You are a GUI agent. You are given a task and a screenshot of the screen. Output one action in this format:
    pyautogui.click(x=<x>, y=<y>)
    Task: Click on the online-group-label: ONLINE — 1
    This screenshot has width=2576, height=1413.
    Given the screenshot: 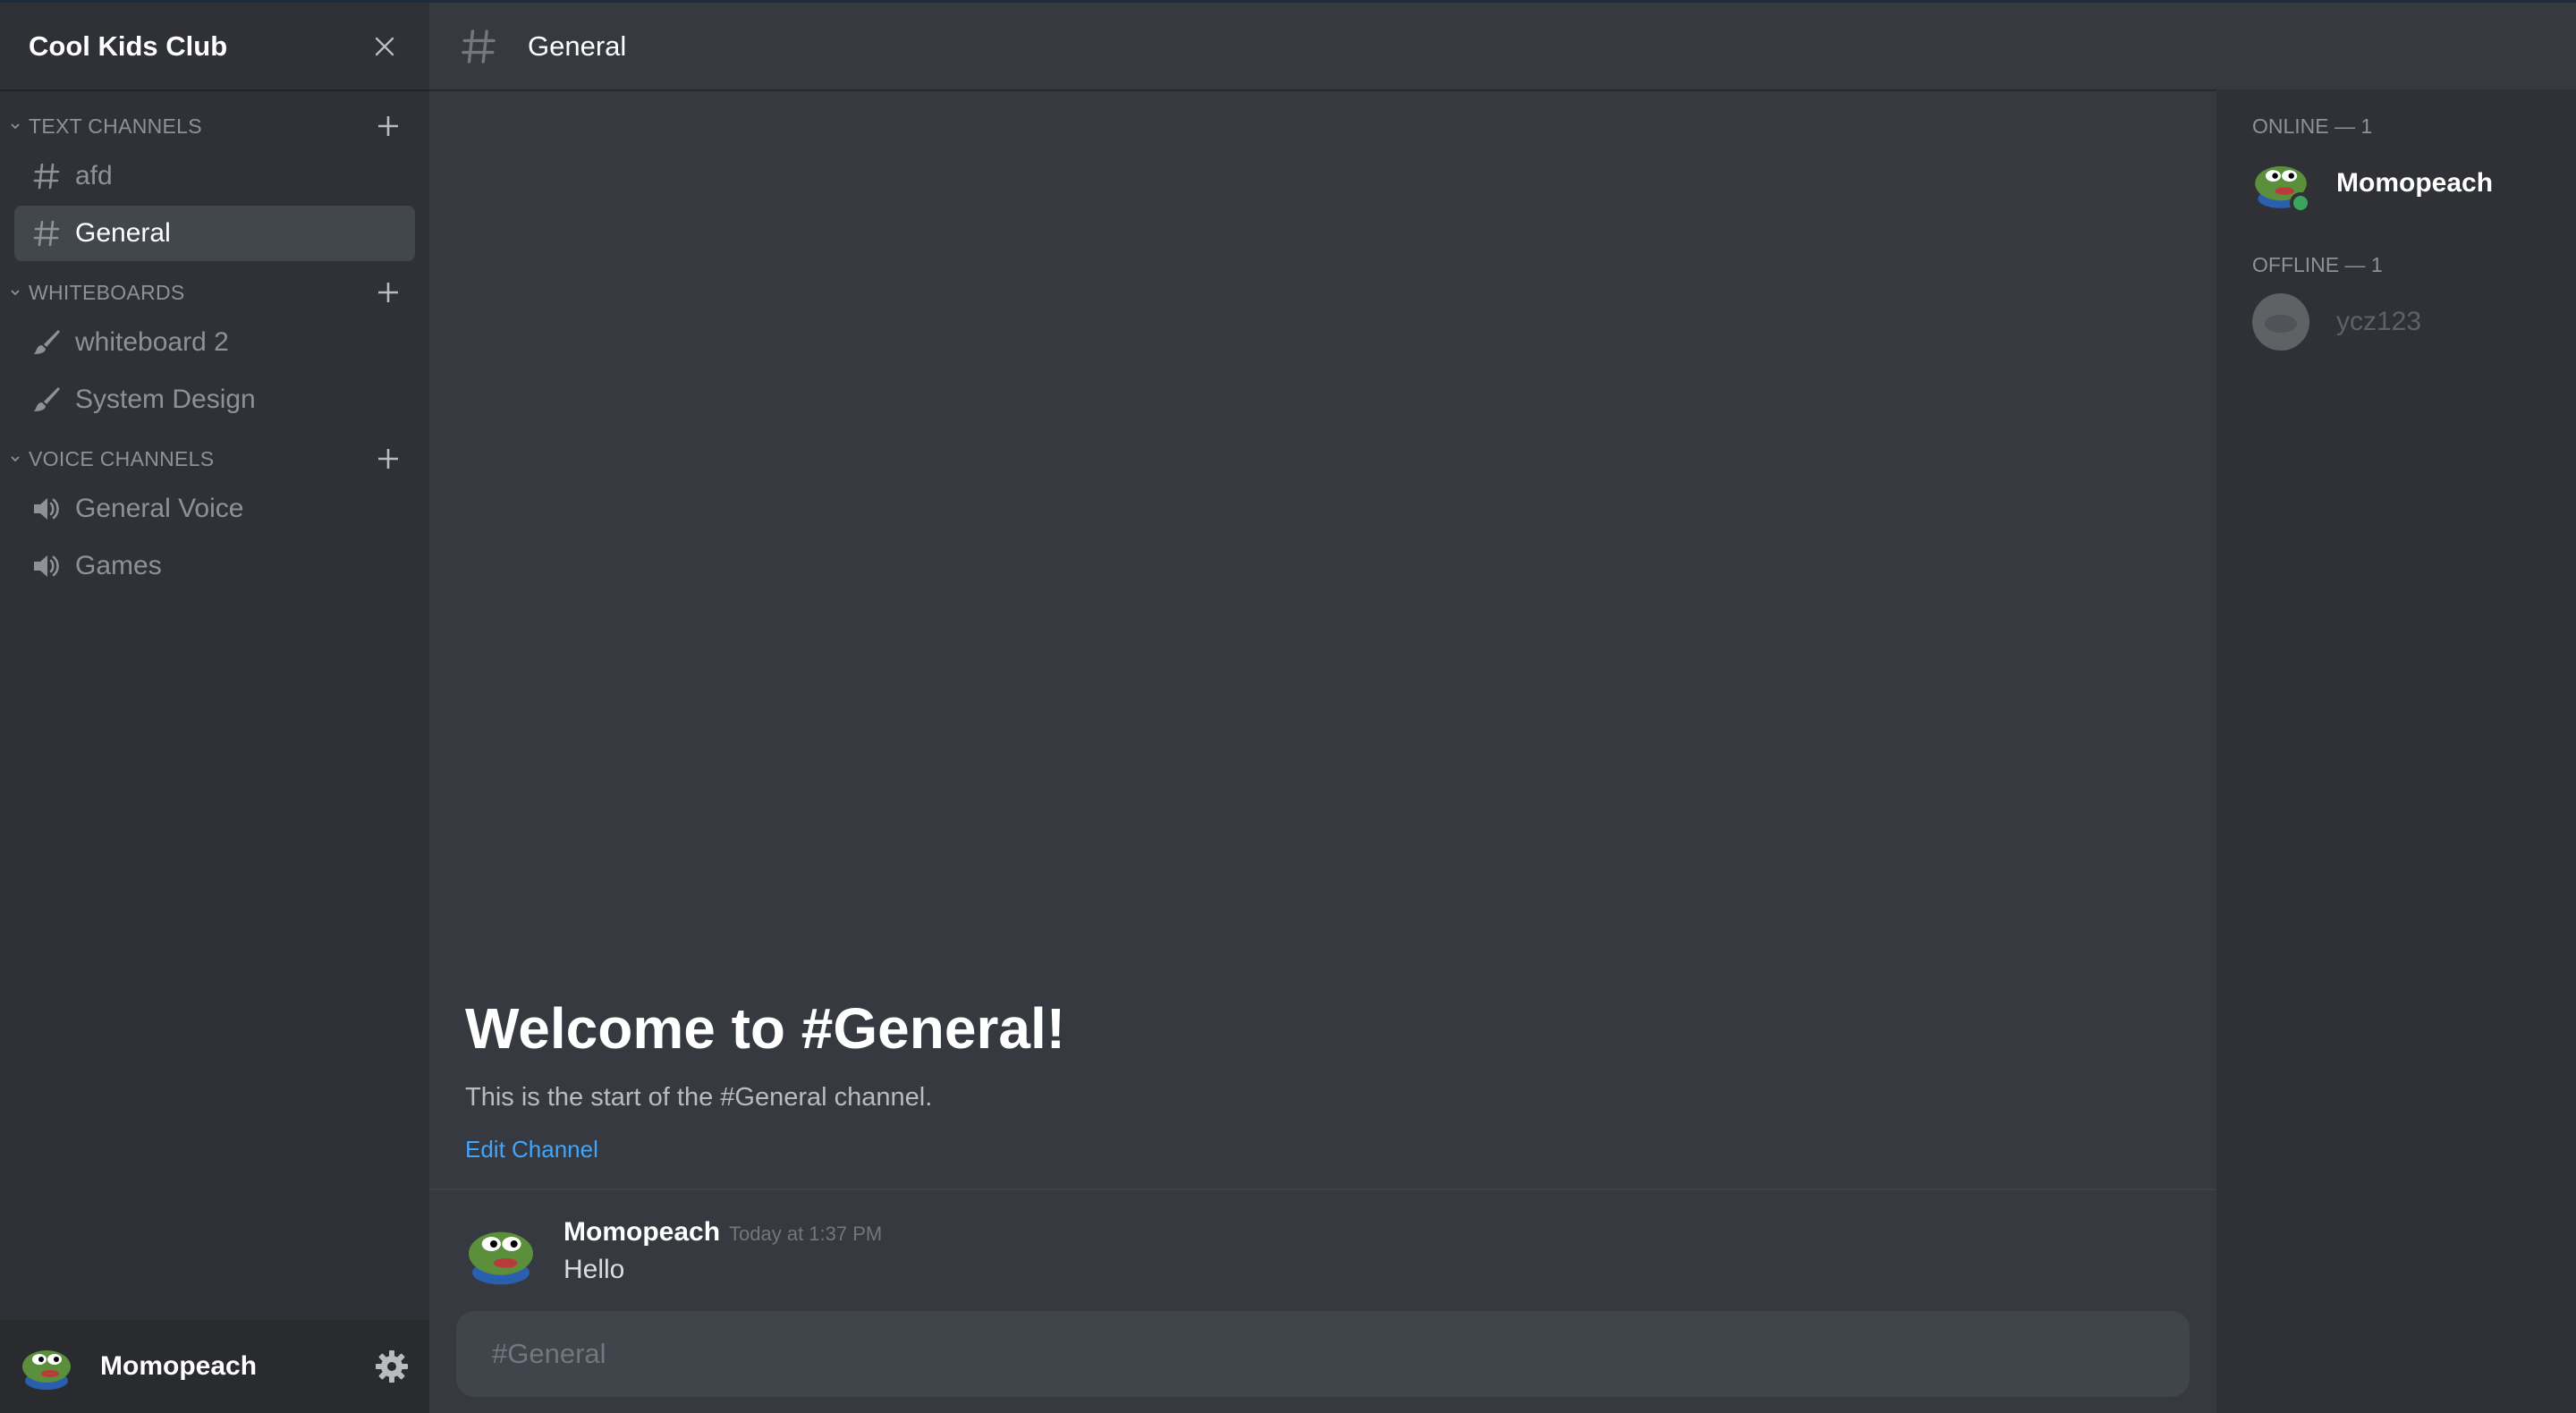 What is the action you would take?
    pyautogui.click(x=2312, y=126)
    